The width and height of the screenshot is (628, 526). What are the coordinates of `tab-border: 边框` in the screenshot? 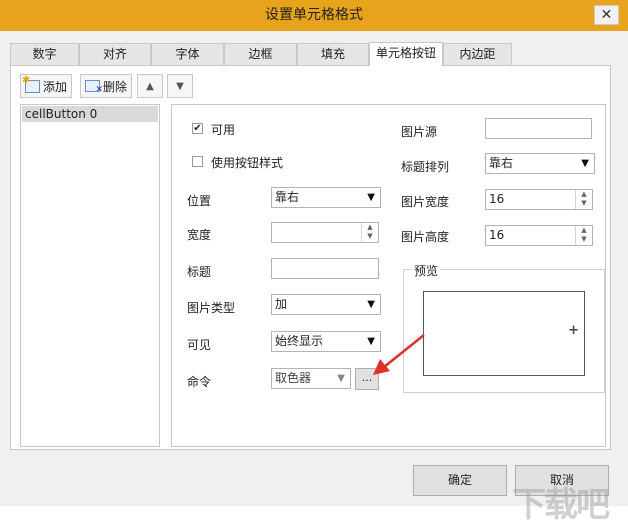 It's located at (260, 54).